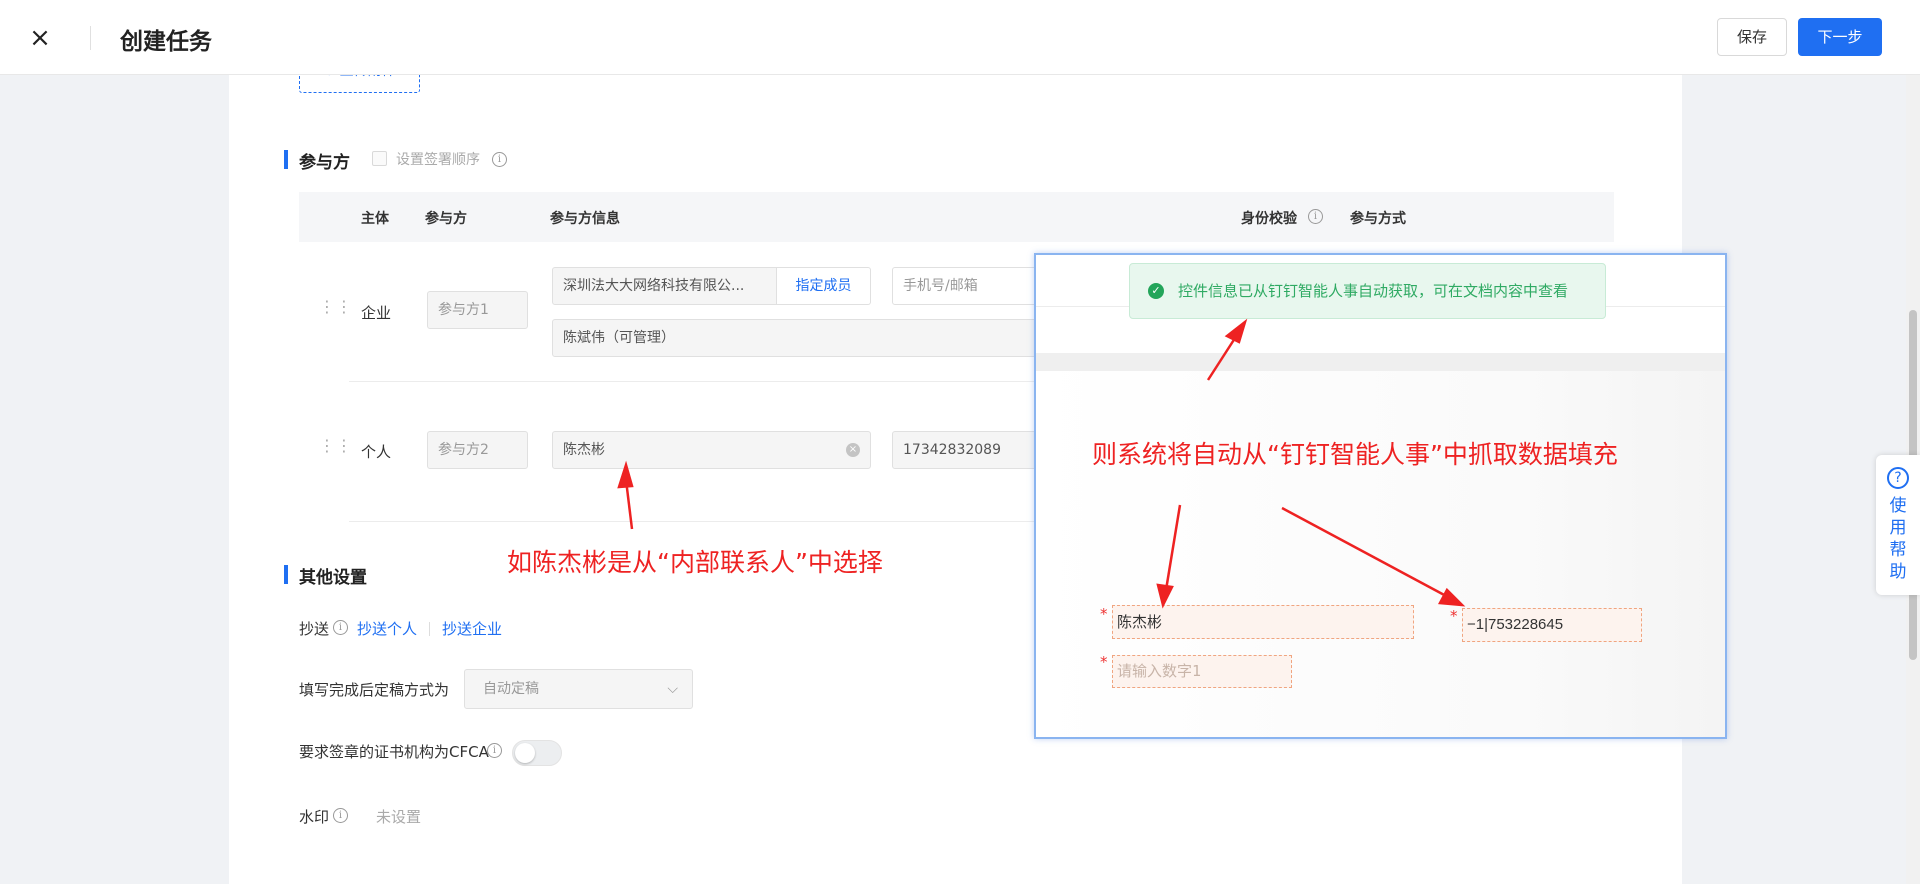  Describe the element at coordinates (314, 629) in the screenshot. I see `cc-label: 抄送` at that location.